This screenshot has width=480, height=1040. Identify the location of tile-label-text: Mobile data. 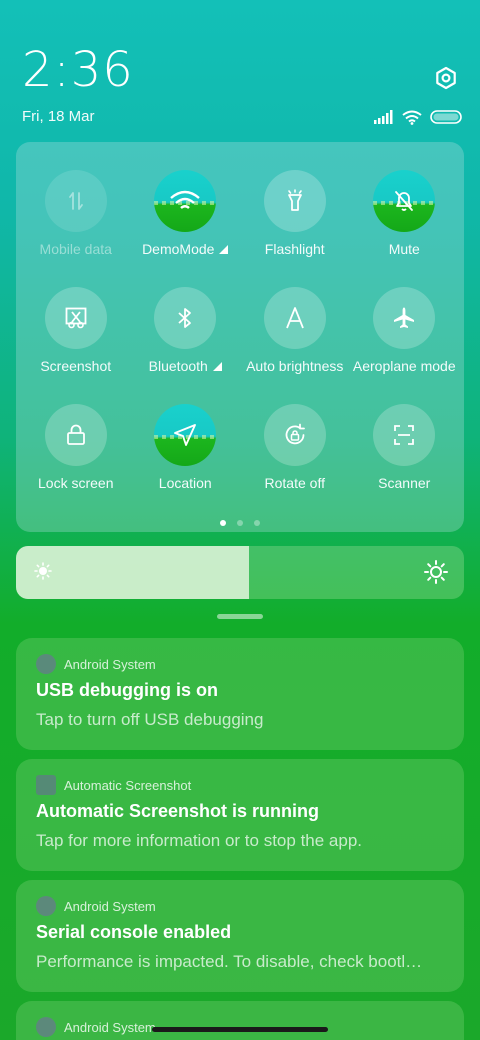
(75, 249).